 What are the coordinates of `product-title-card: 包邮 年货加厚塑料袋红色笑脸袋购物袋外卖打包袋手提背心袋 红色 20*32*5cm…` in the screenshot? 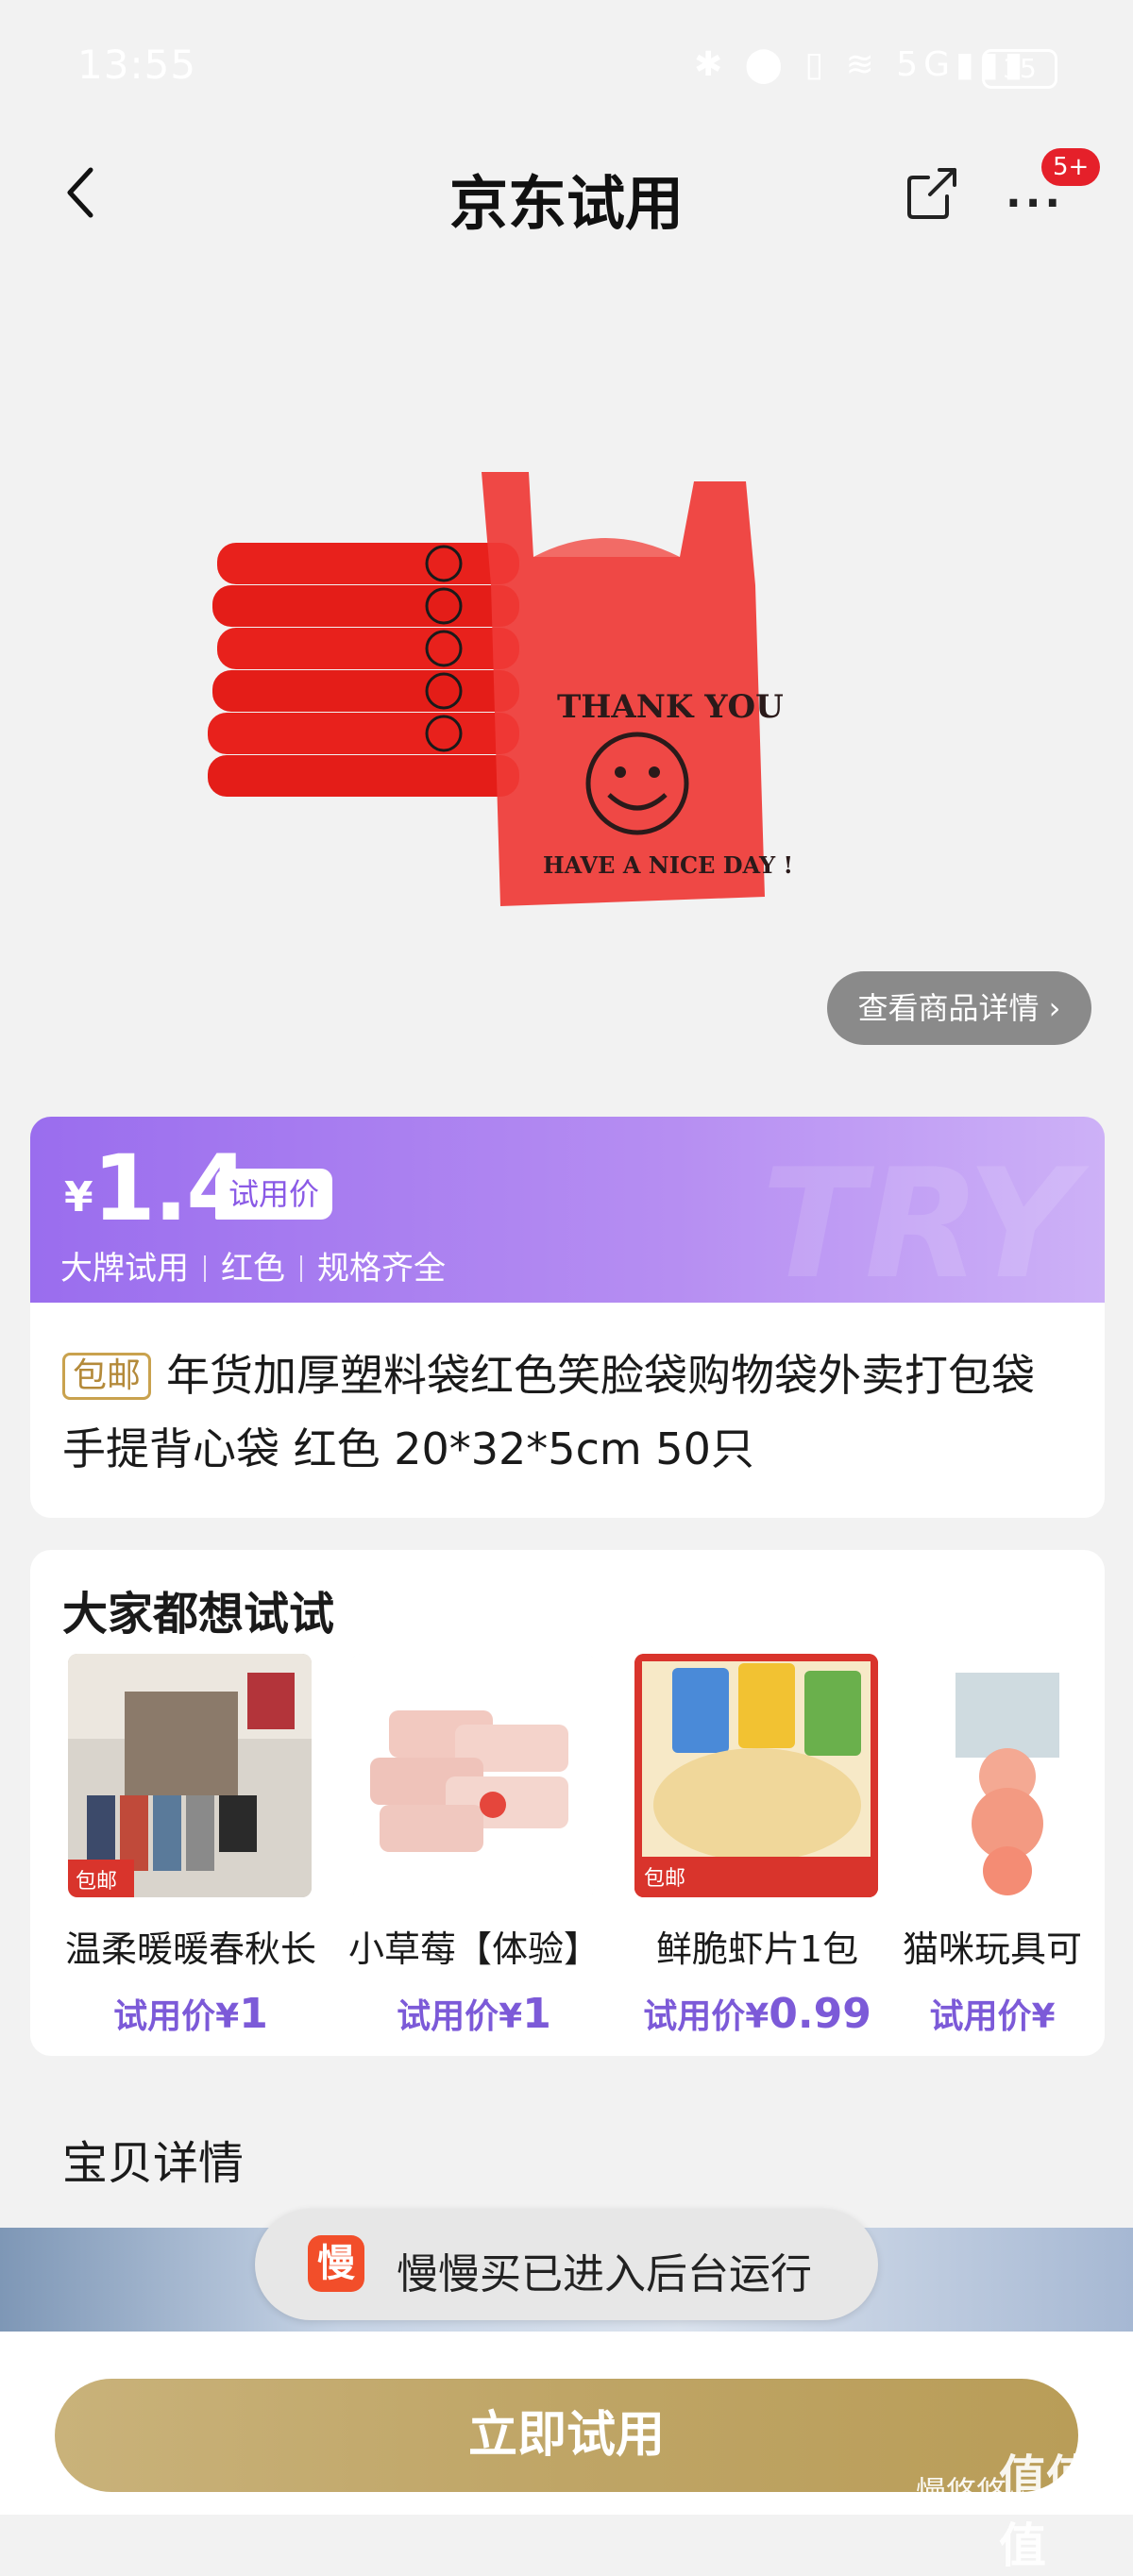 It's located at (568, 1411).